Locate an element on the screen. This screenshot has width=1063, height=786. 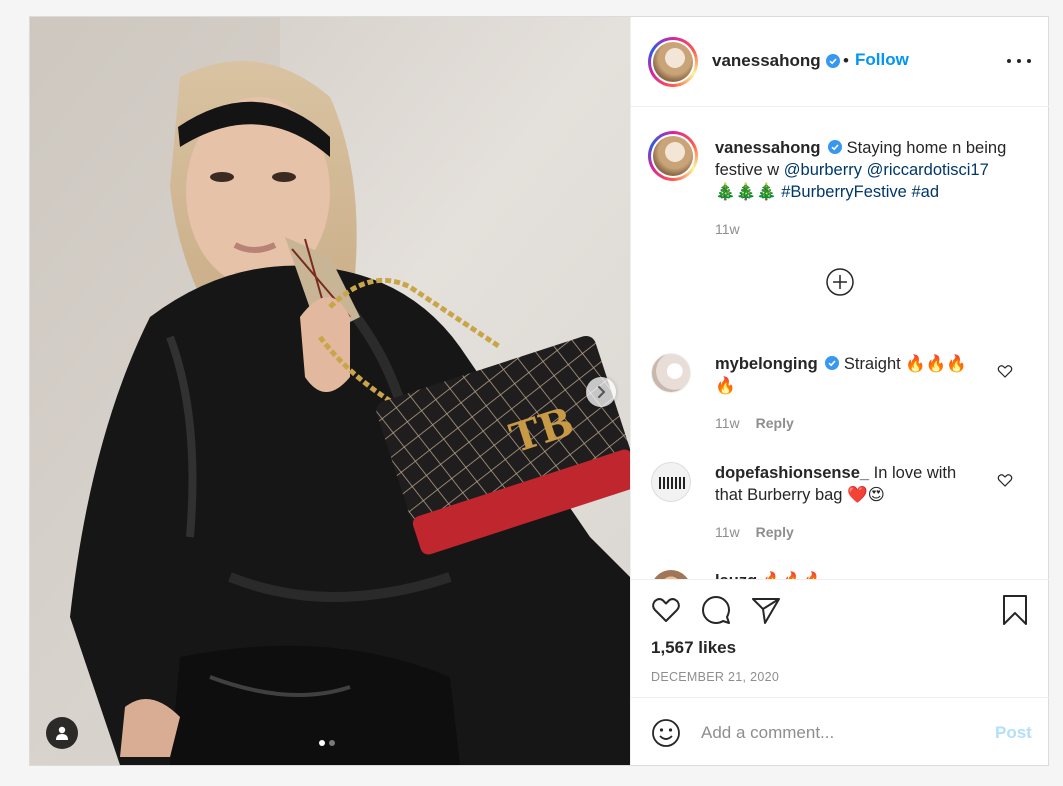
hashtag-link: #BurberryFestive is located at coordinates (844, 192).